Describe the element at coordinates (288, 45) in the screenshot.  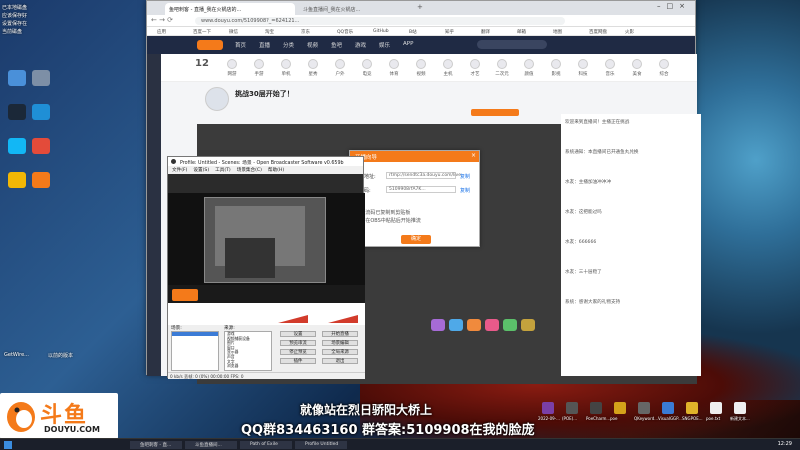
I see `nav-item: 分类` at that location.